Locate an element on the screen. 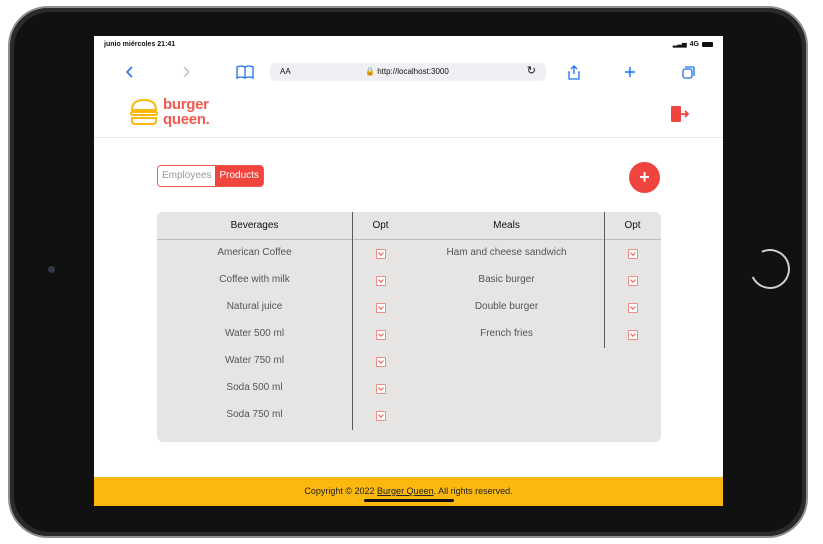 This screenshot has width=823, height=544. lock-icon: 🔒 is located at coordinates (370, 71).